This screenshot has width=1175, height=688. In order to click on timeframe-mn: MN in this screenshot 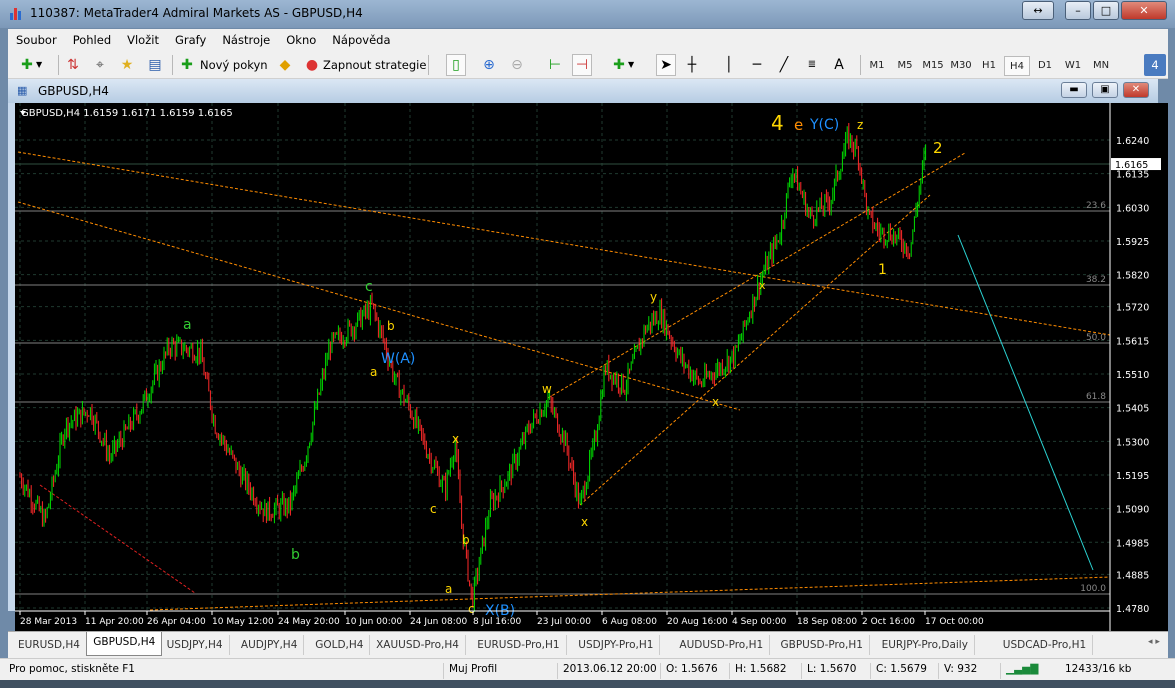, I will do `click(1101, 66)`.